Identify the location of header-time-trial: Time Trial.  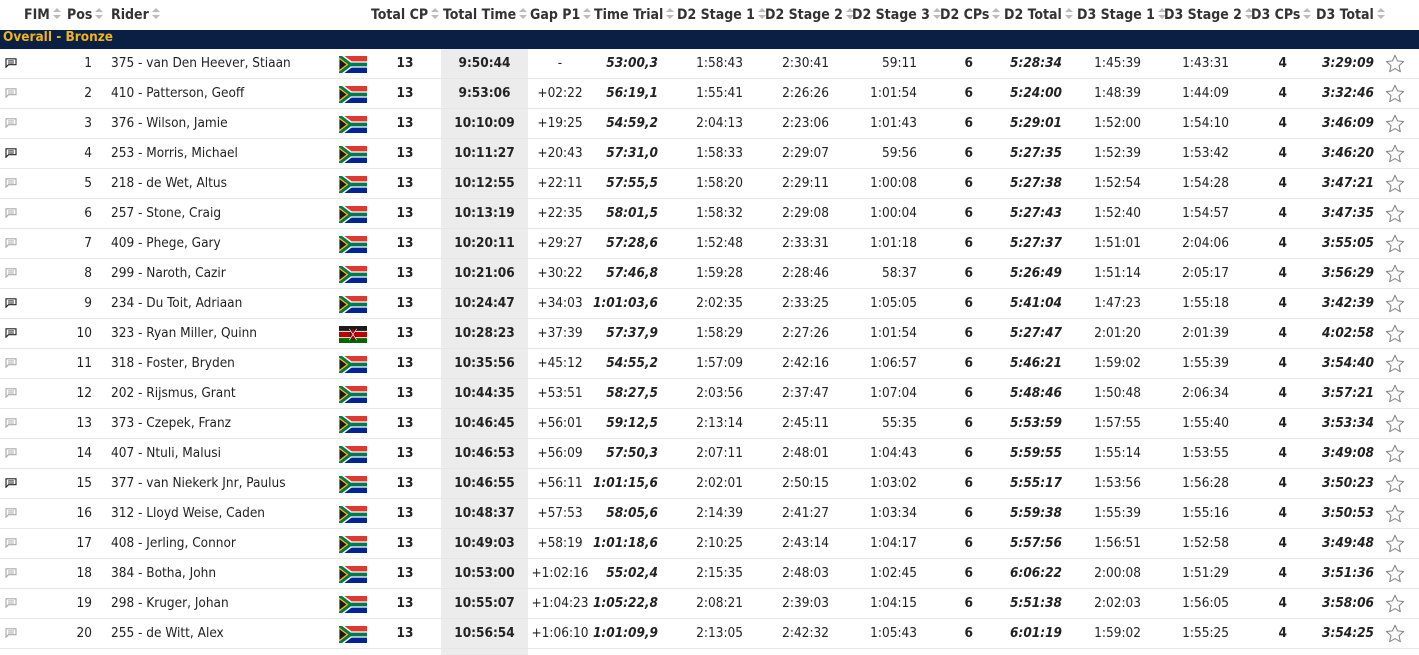
(634, 15).